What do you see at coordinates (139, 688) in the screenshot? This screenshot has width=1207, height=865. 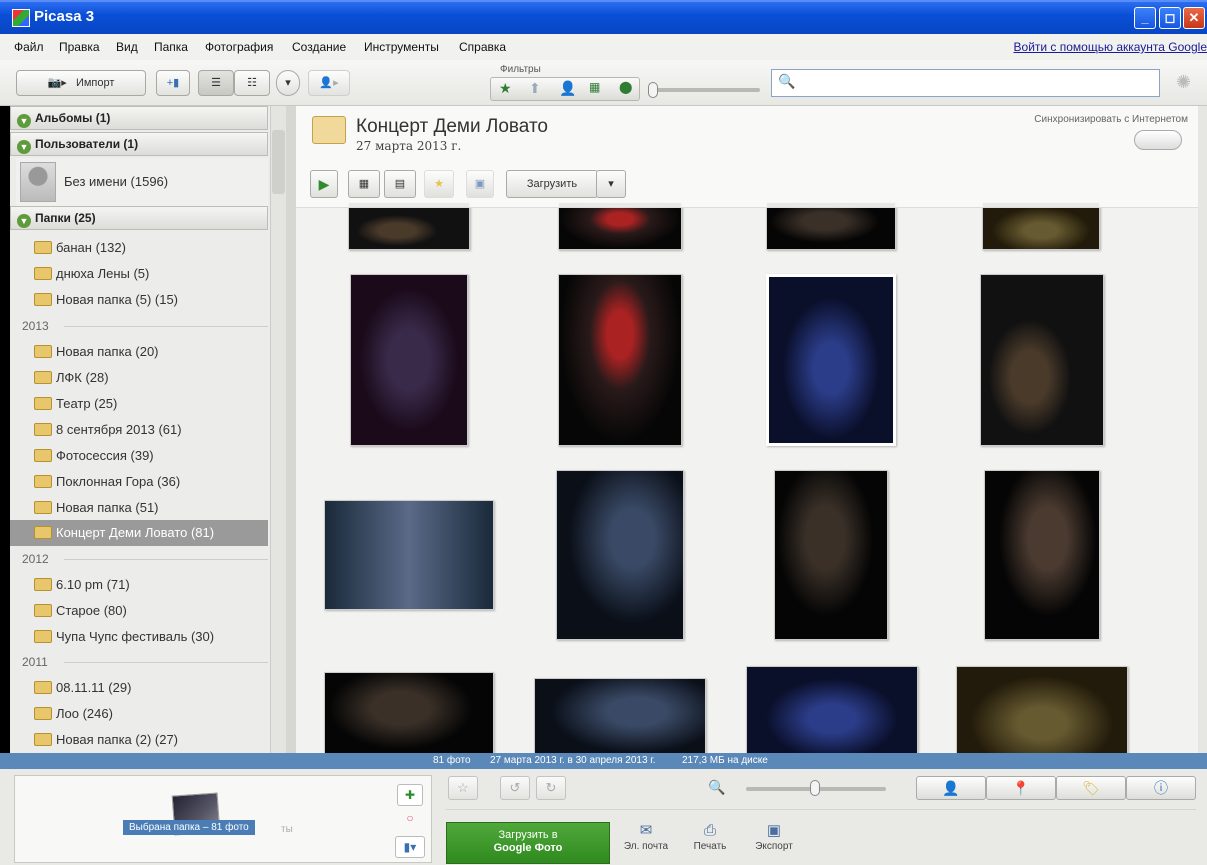 I see `folder-item: 08.11.11 (29)` at bounding box center [139, 688].